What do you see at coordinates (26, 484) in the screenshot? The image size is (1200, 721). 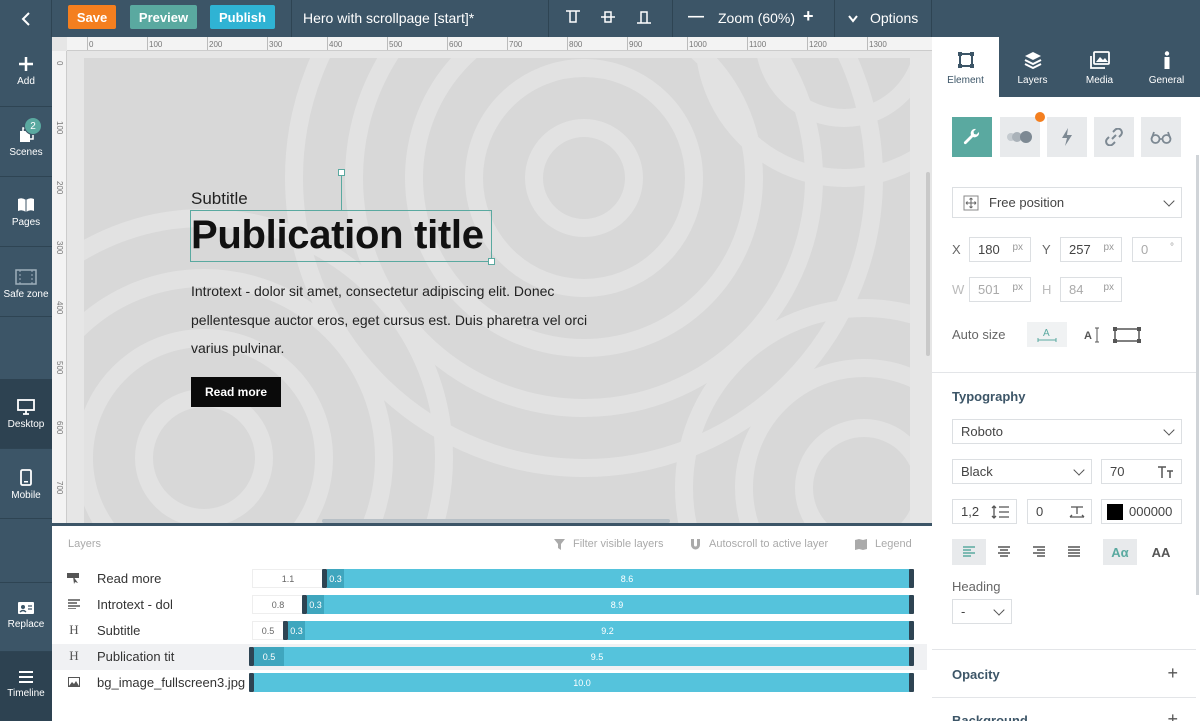 I see `sidebar-item-mobile: Mobile` at bounding box center [26, 484].